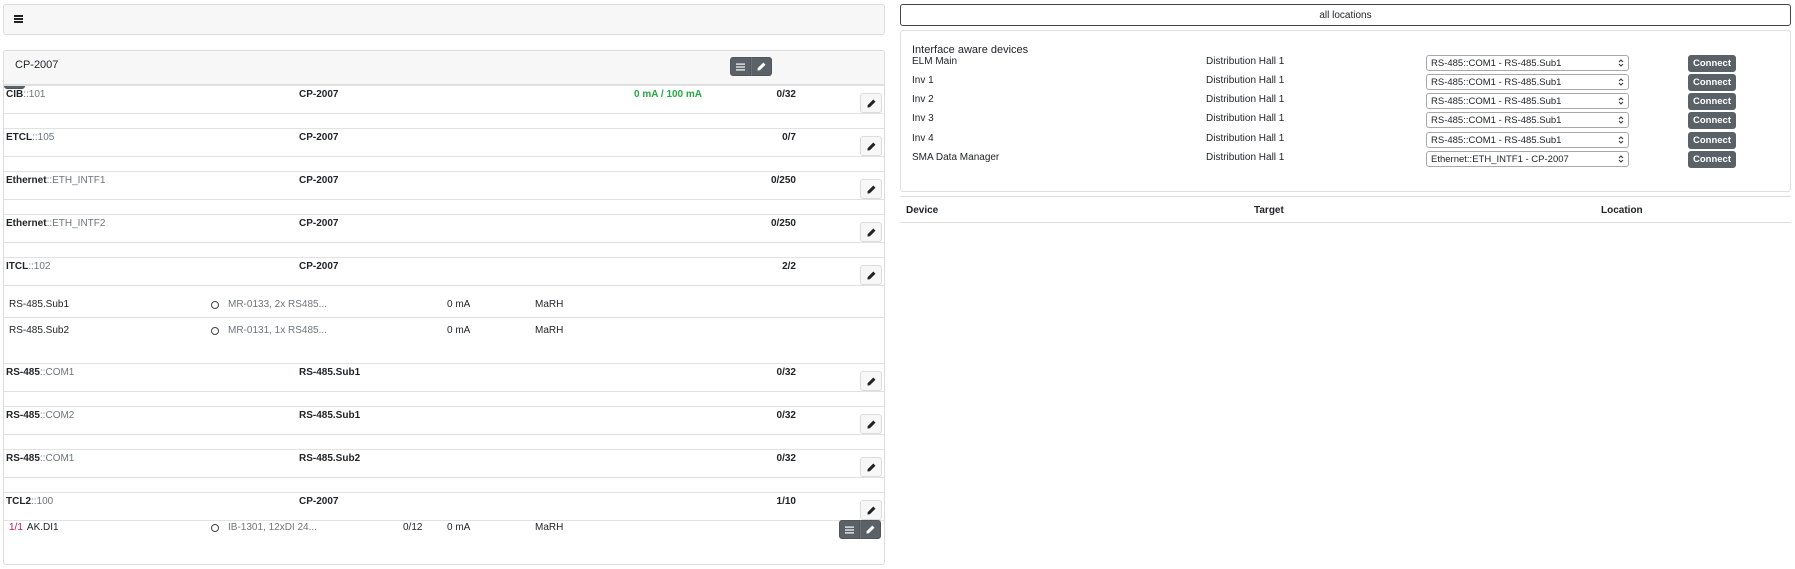 Image resolution: width=1795 pixels, height=569 pixels. What do you see at coordinates (18, 501) in the screenshot?
I see `interface-type: TCL2` at bounding box center [18, 501].